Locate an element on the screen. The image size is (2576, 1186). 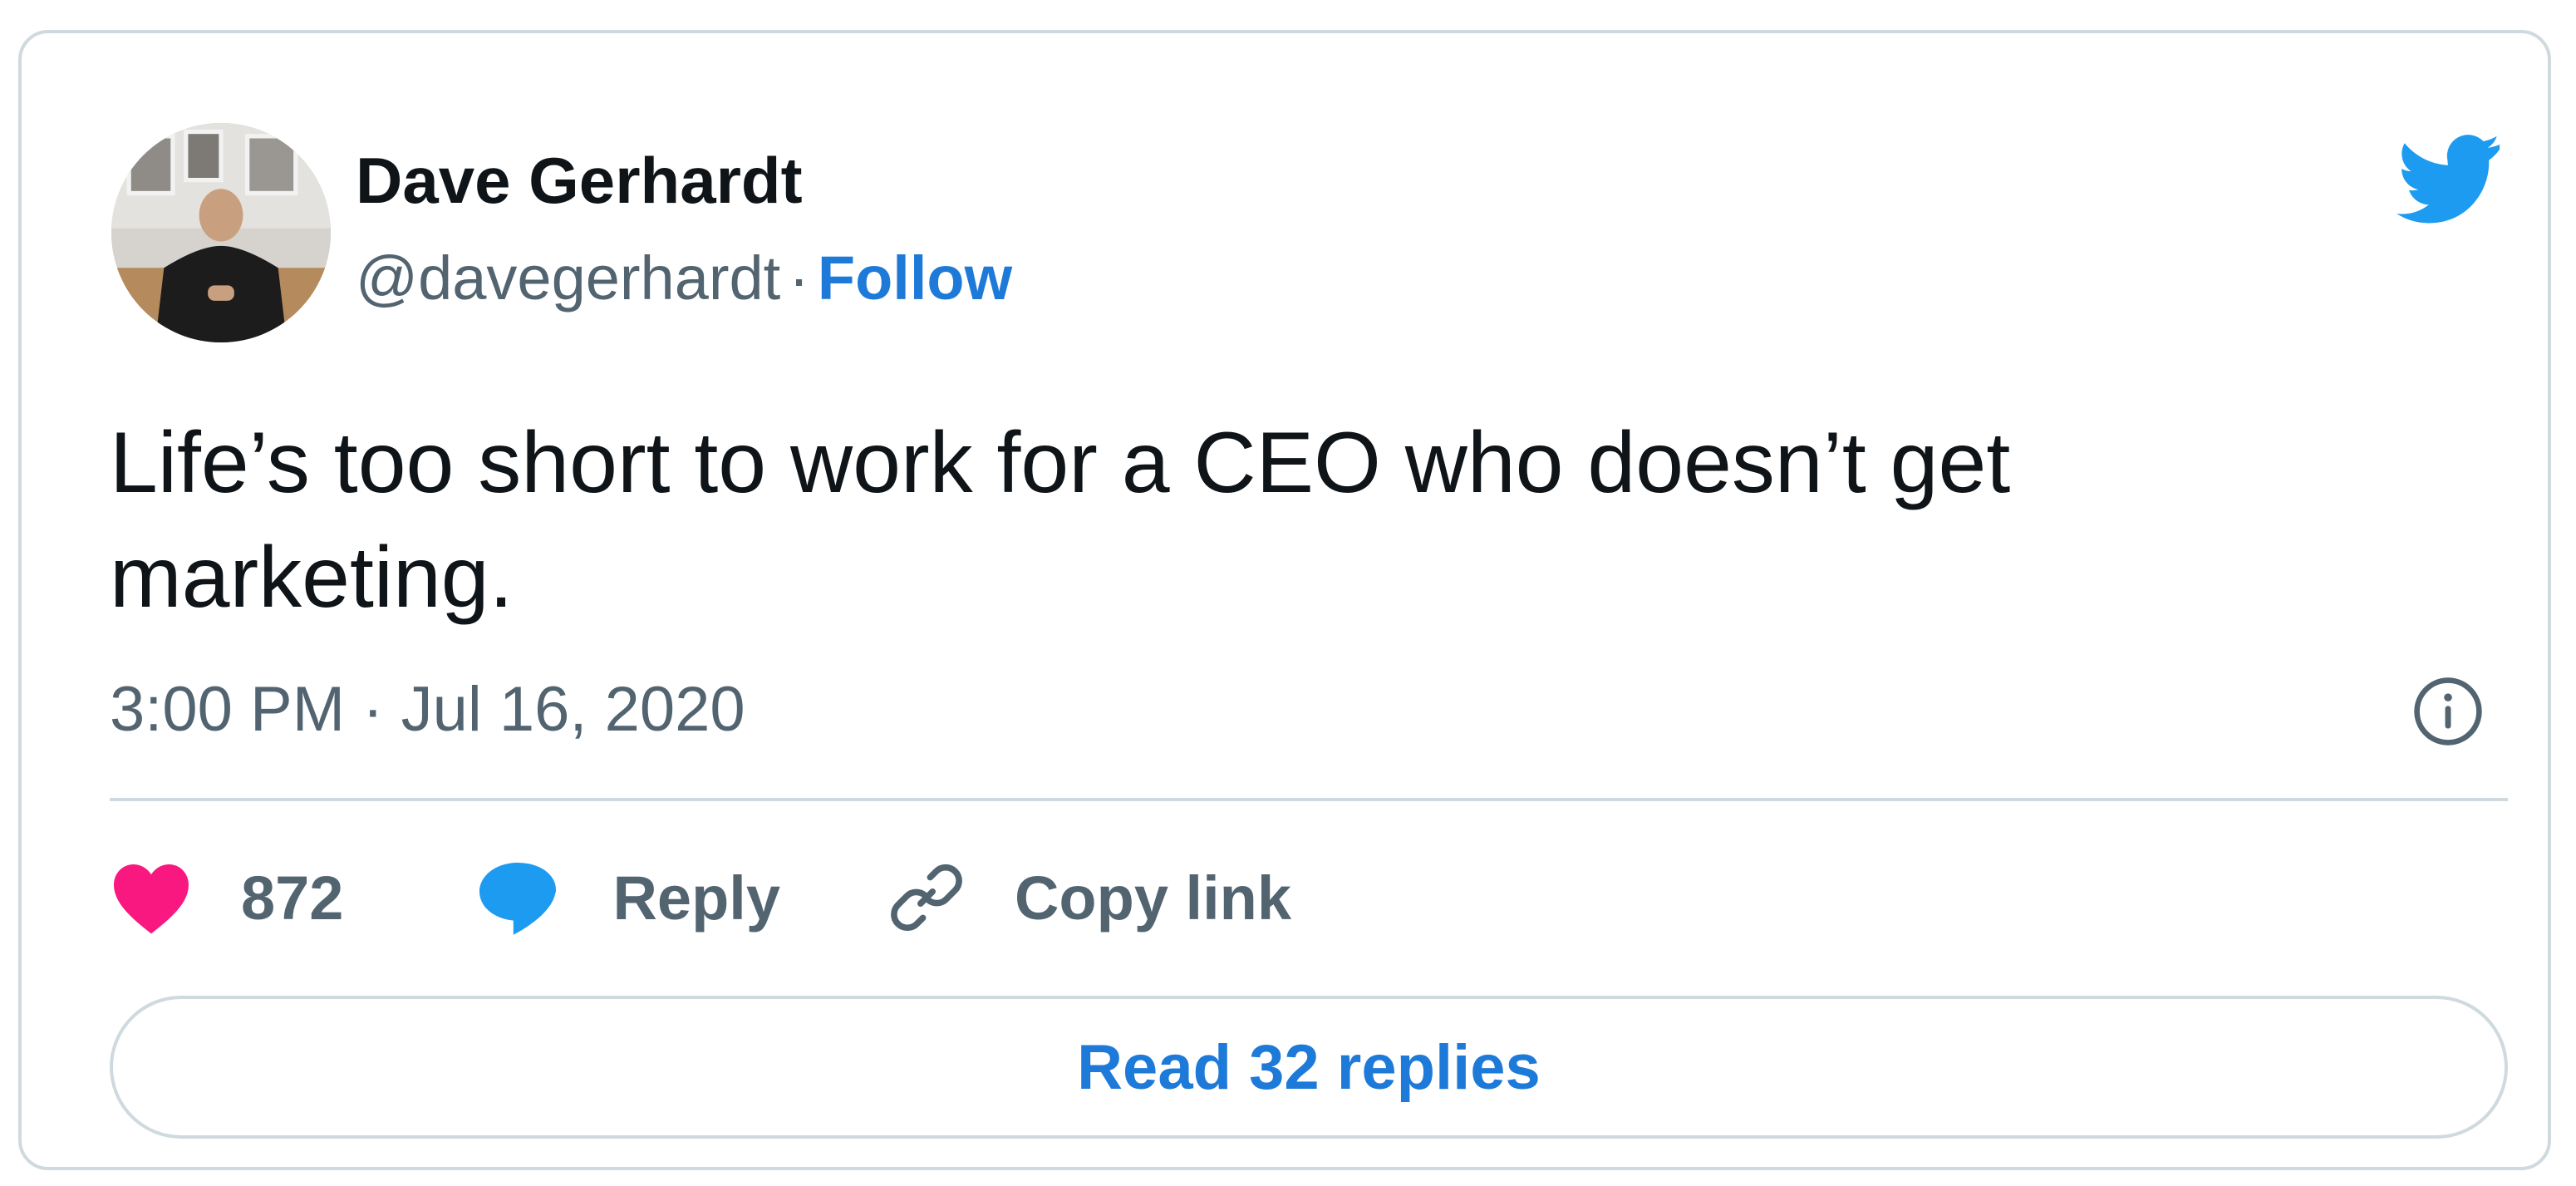
copy-link-button: Copy link is located at coordinates (1089, 898).